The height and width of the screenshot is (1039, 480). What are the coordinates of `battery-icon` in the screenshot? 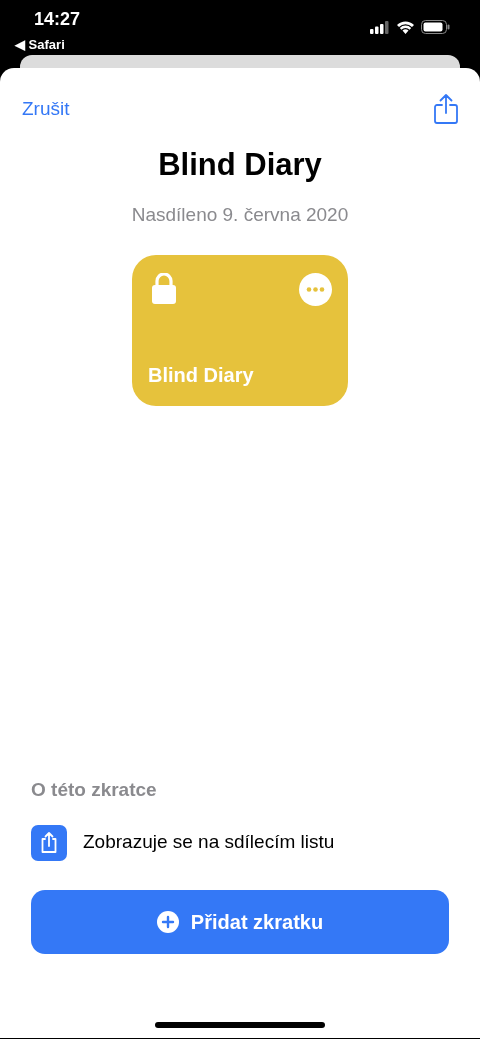 It's located at (435, 27).